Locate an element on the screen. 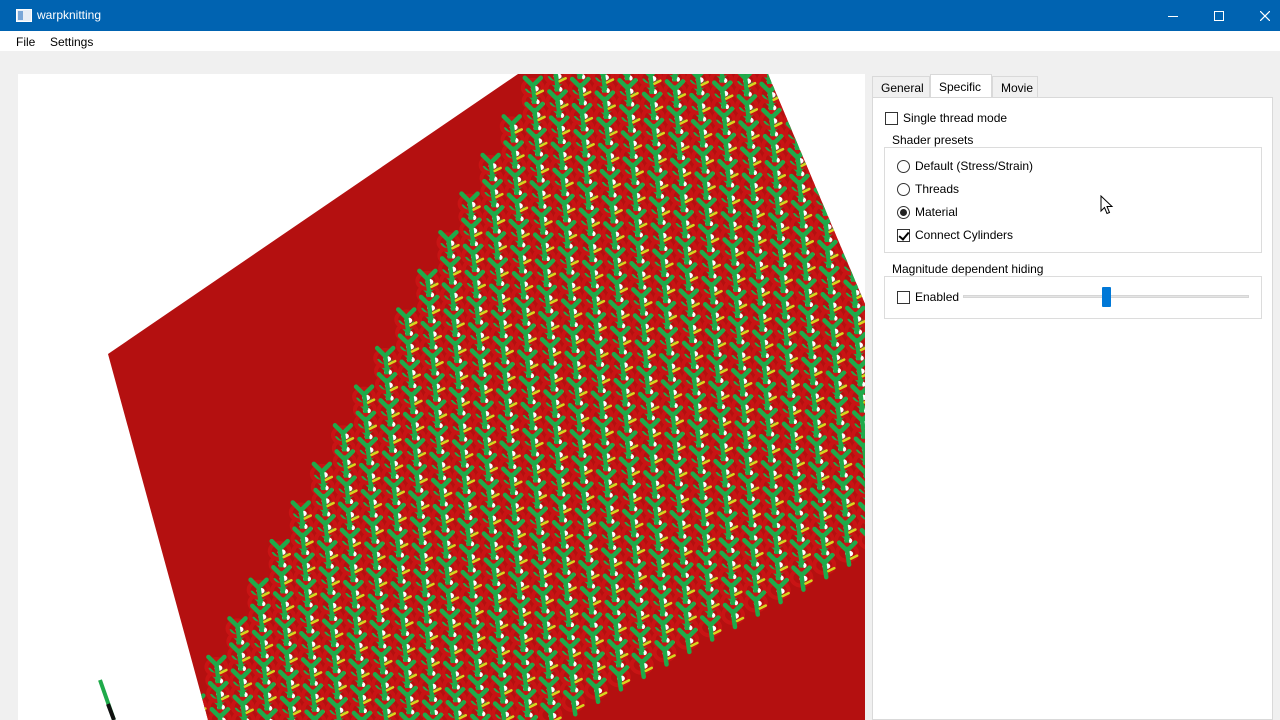 The height and width of the screenshot is (720, 1280). tab-specific: Specific is located at coordinates (961, 86).